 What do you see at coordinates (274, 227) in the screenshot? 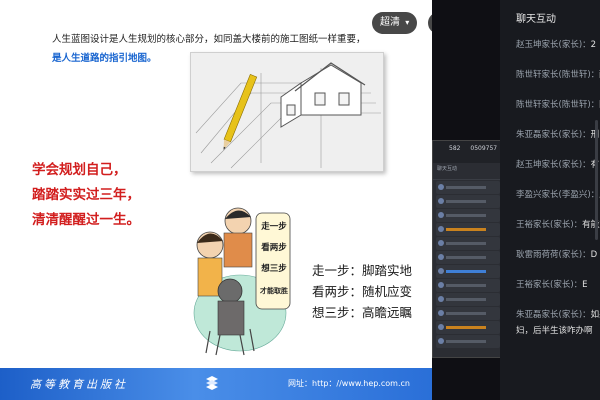
I see `sign-line: 走一步` at bounding box center [274, 227].